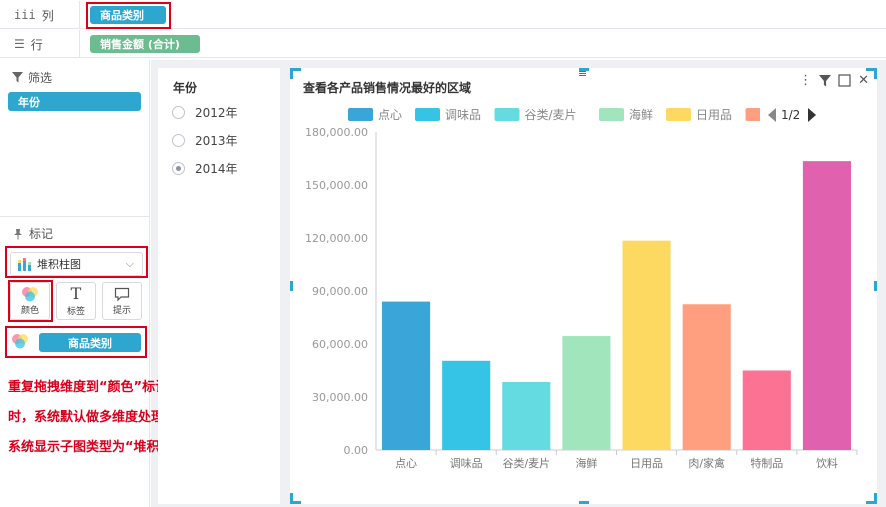 Image resolution: width=886 pixels, height=507 pixels. I want to click on y-tick-label: 60,000.00, so click(340, 344).